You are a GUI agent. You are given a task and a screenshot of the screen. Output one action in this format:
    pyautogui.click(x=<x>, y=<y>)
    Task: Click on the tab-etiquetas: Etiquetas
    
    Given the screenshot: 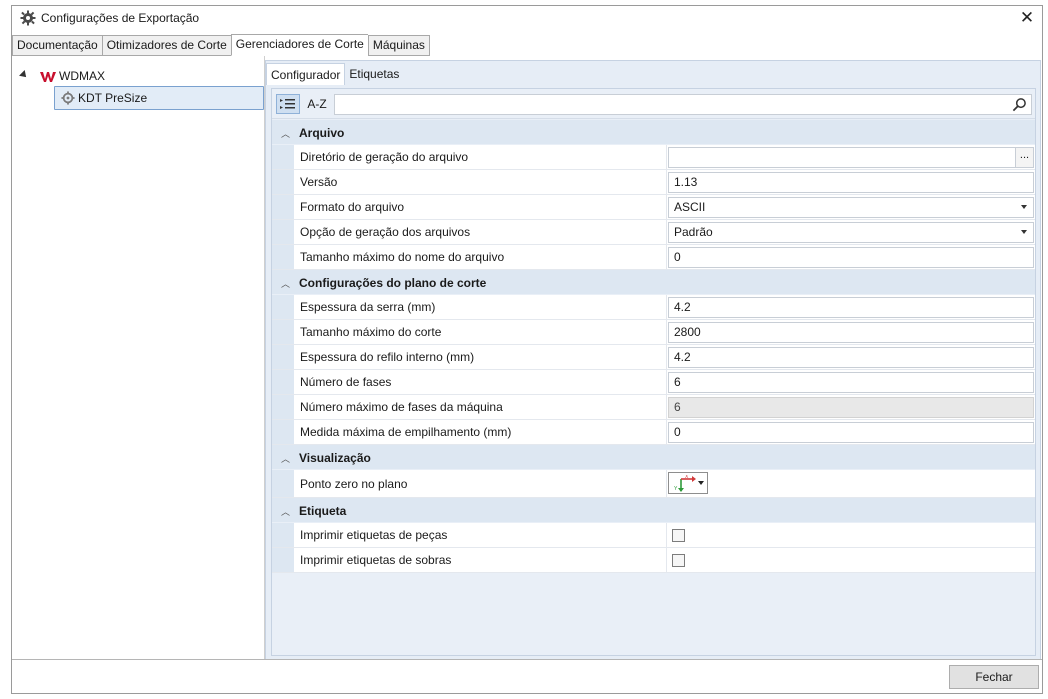 What is the action you would take?
    pyautogui.click(x=374, y=74)
    